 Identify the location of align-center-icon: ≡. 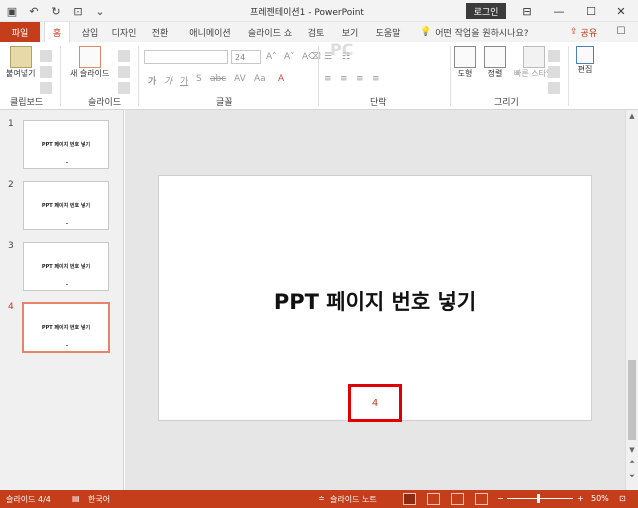
(344, 79).